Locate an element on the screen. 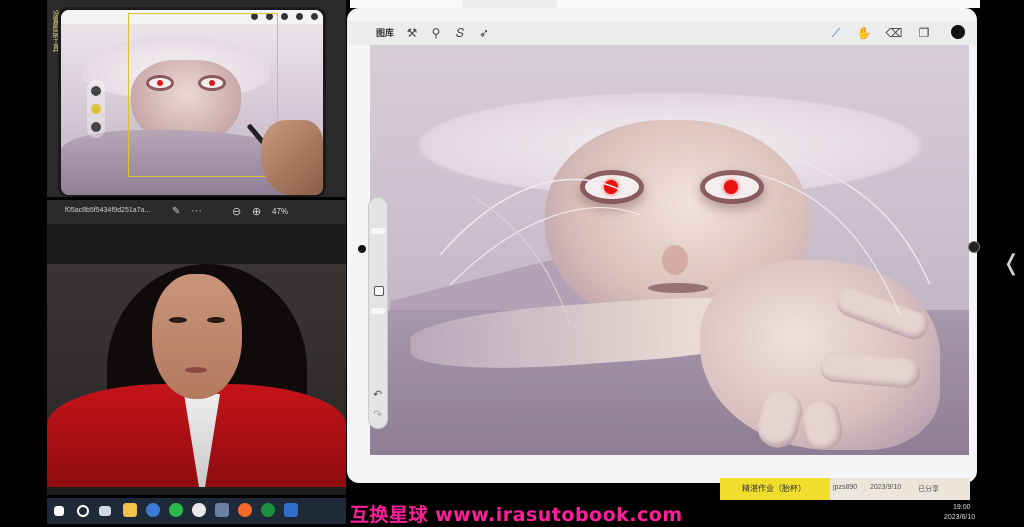 Image resolution: width=1024 pixels, height=527 pixels. reference-photo is located at coordinates (196, 375).